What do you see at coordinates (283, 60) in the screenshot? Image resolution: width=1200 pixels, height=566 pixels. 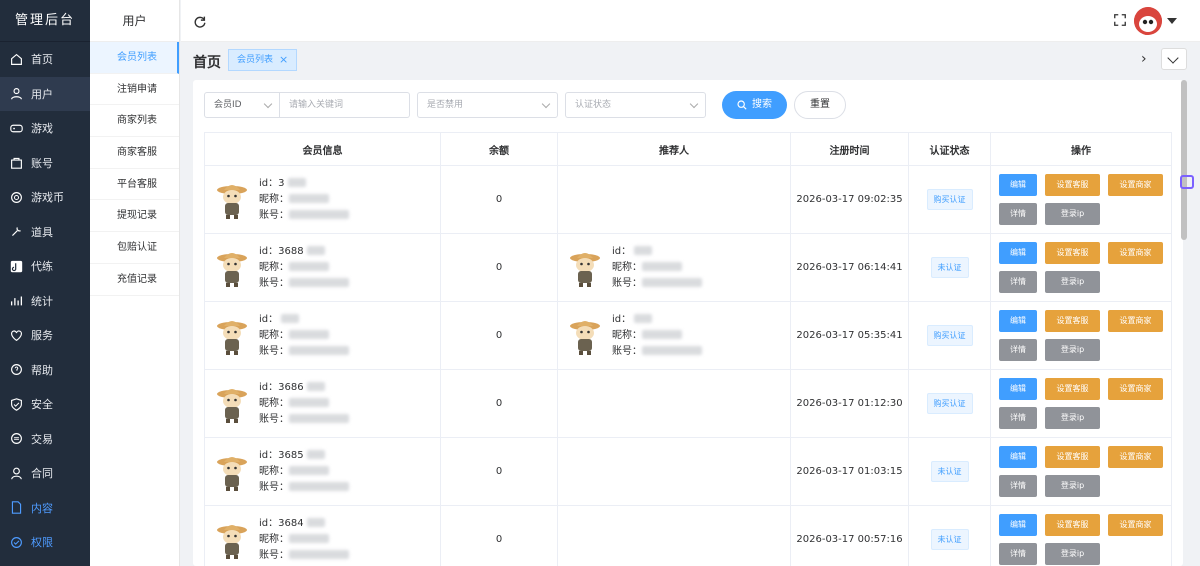 I see `close-icon: ×` at bounding box center [283, 60].